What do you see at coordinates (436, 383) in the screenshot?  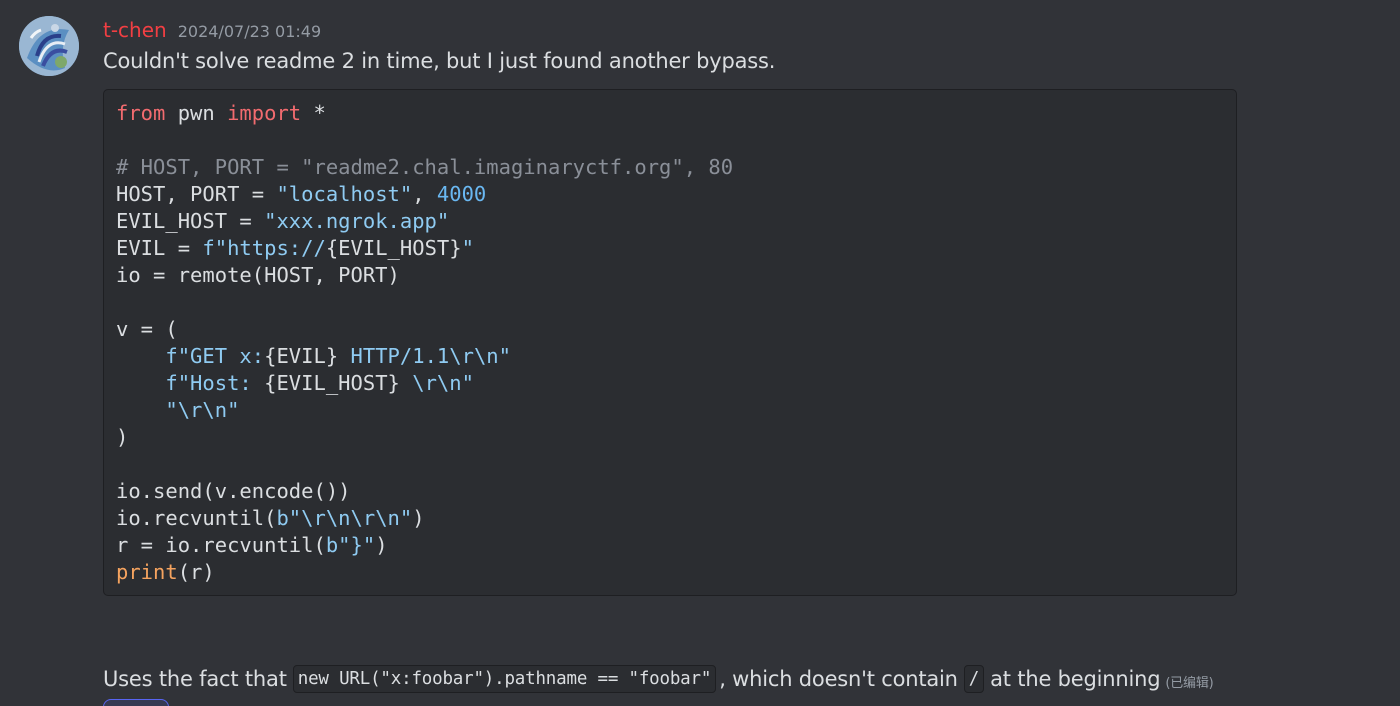 I see `code-token: \r\n"` at bounding box center [436, 383].